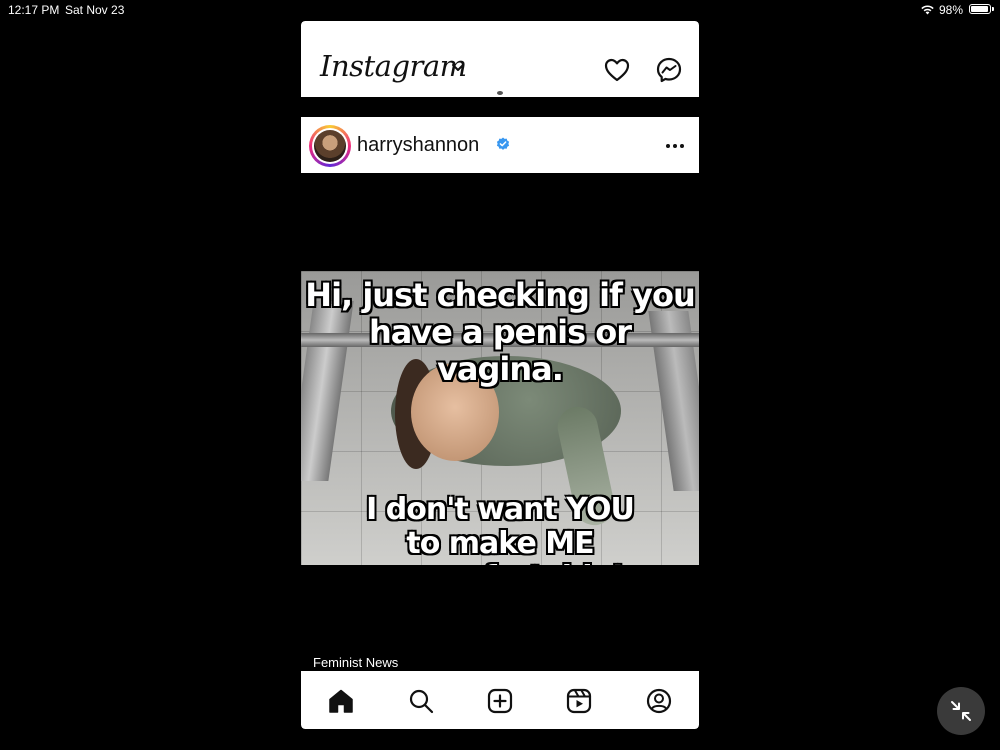 Image resolution: width=1000 pixels, height=750 pixels. Describe the element at coordinates (393, 66) in the screenshot. I see `instagram-logo: Instagram` at that location.